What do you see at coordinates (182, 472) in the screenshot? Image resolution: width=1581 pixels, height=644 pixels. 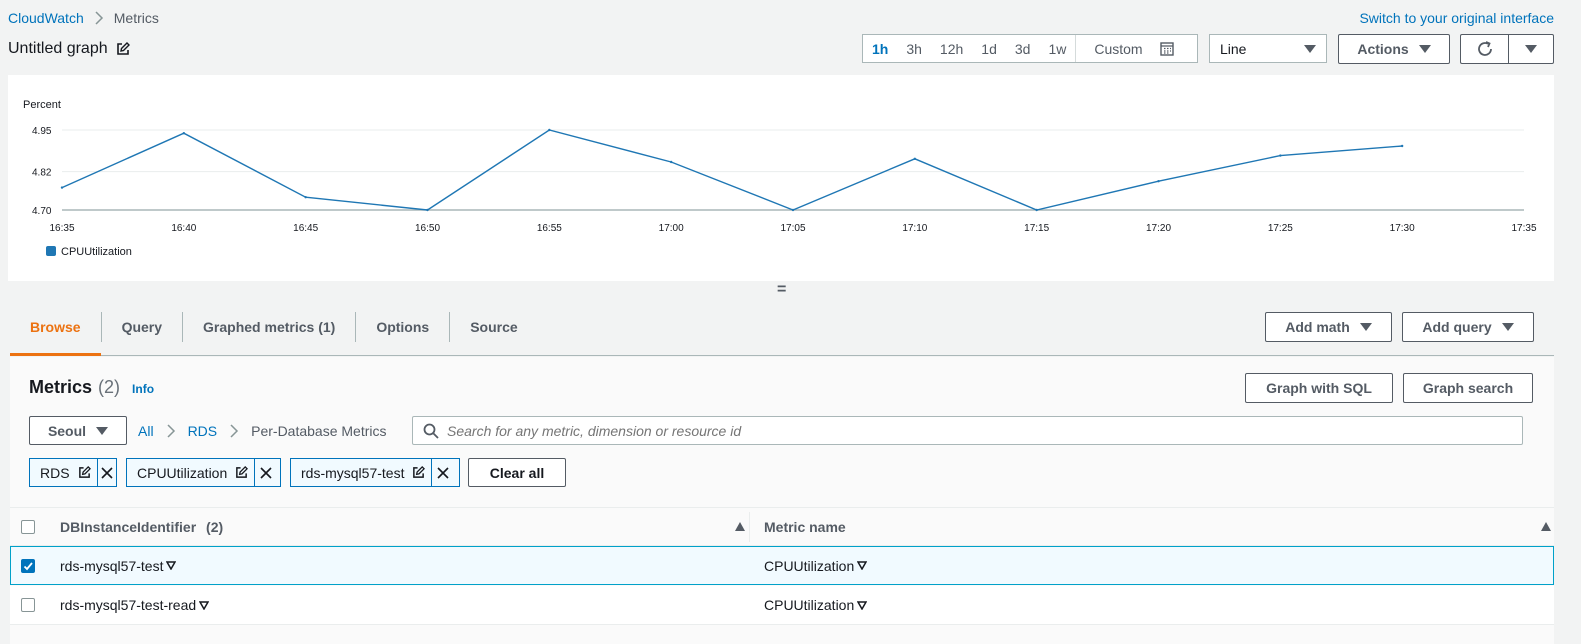 I see `chip-label: CPUUtilization` at bounding box center [182, 472].